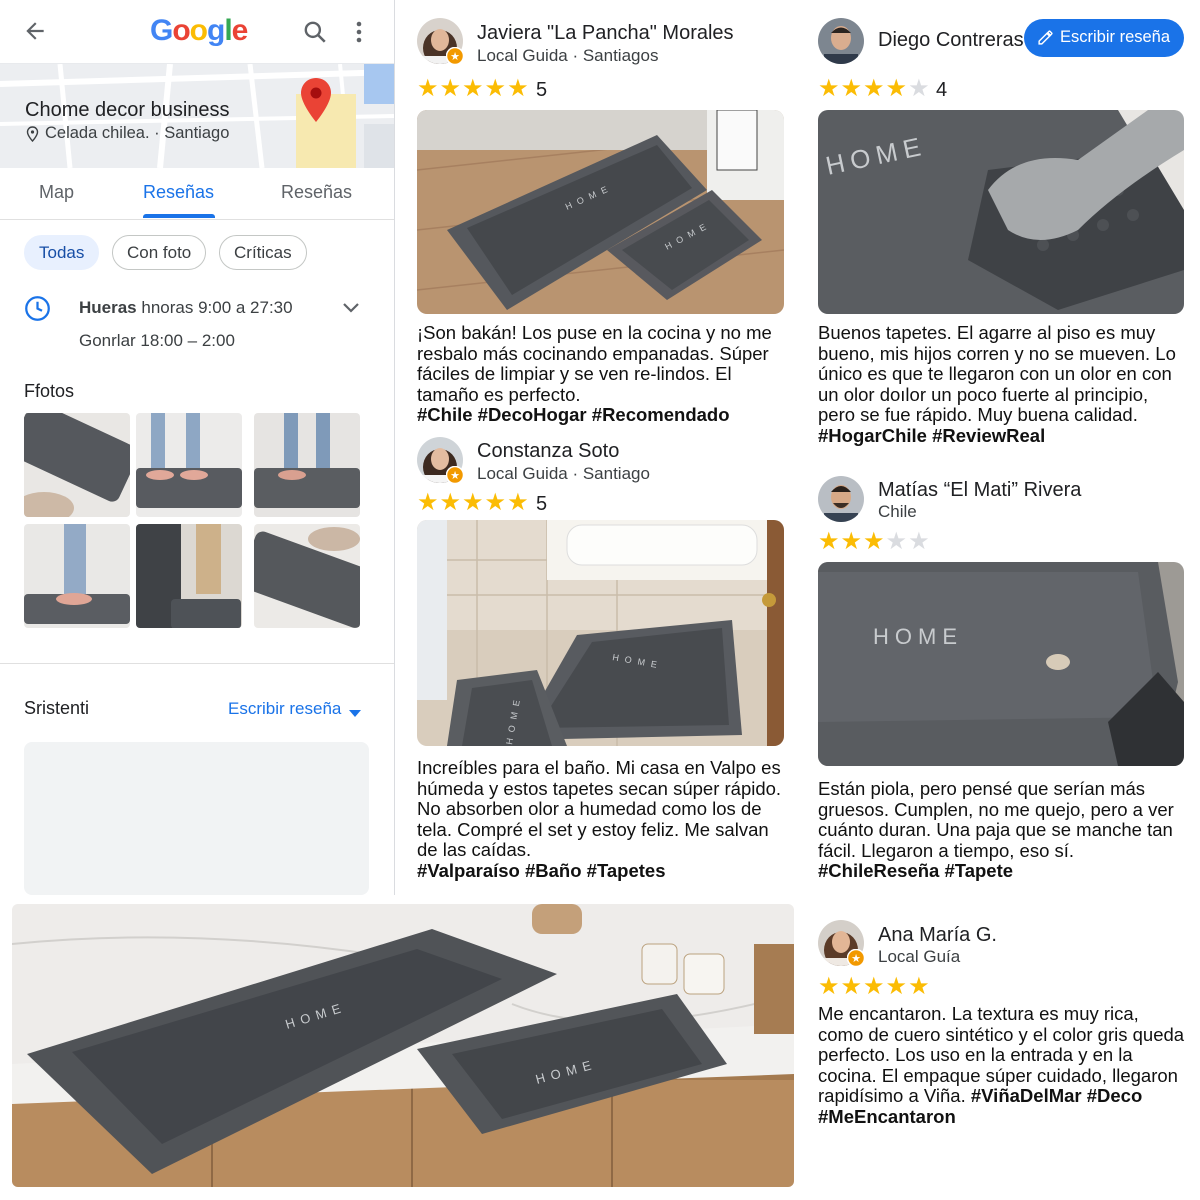 This screenshot has height=1200, width=1200. Describe the element at coordinates (32, 136) in the screenshot. I see `location-pin-icon` at that location.